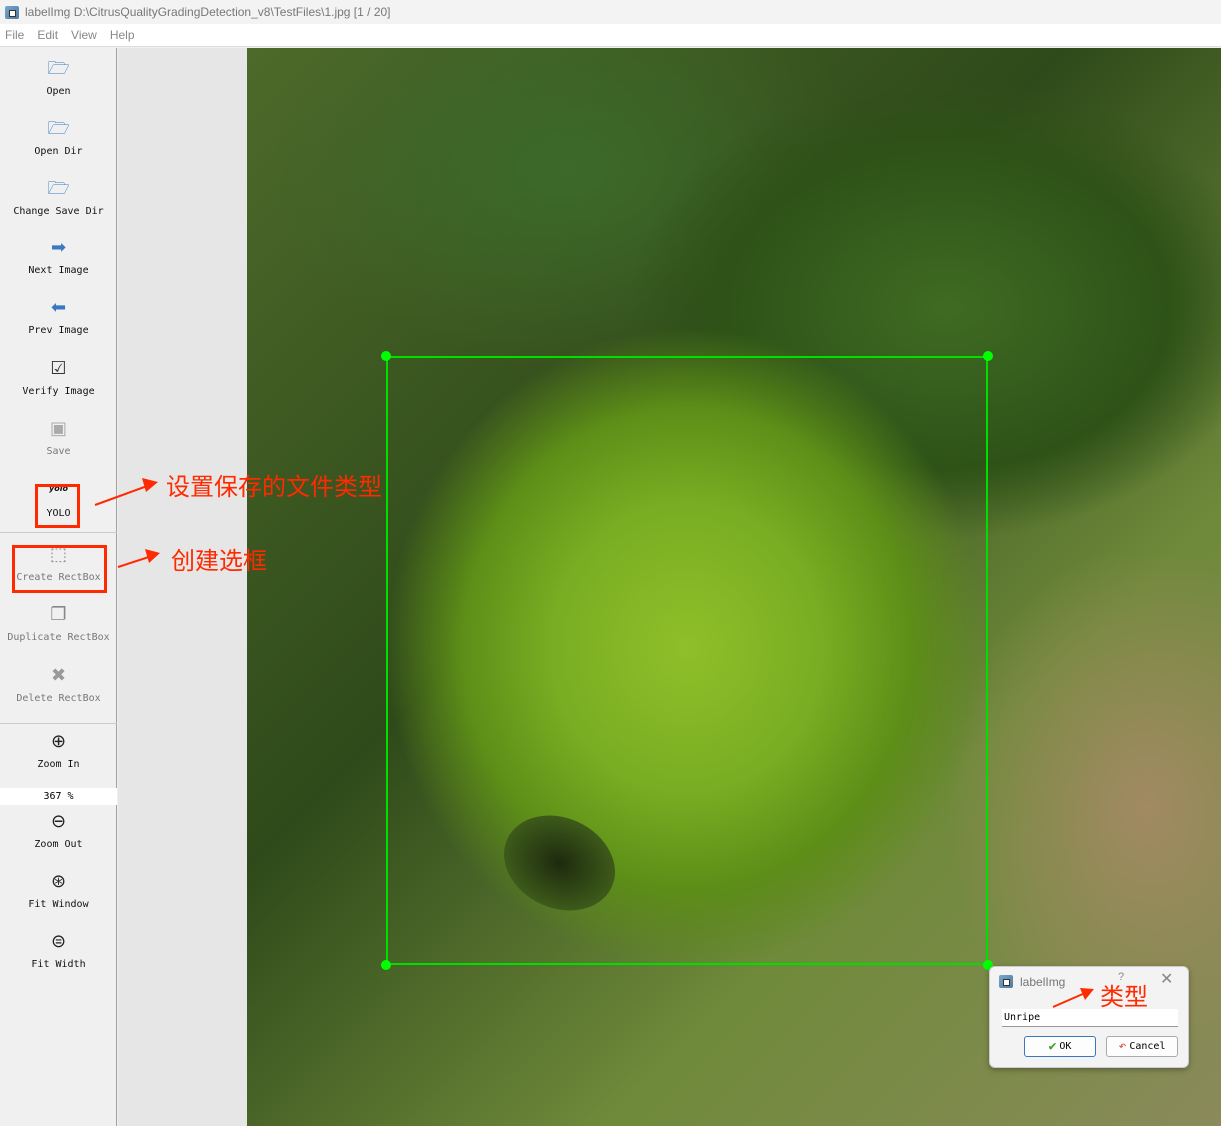 The width and height of the screenshot is (1221, 1126). Describe the element at coordinates (124, 35) in the screenshot. I see `menu-help: Help` at that location.